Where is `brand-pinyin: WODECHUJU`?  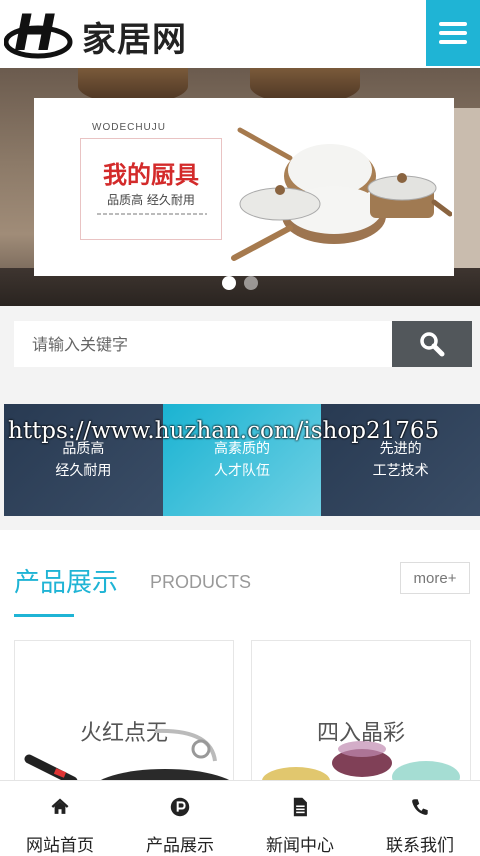
brand-pinyin: WODECHUJU is located at coordinates (129, 127).